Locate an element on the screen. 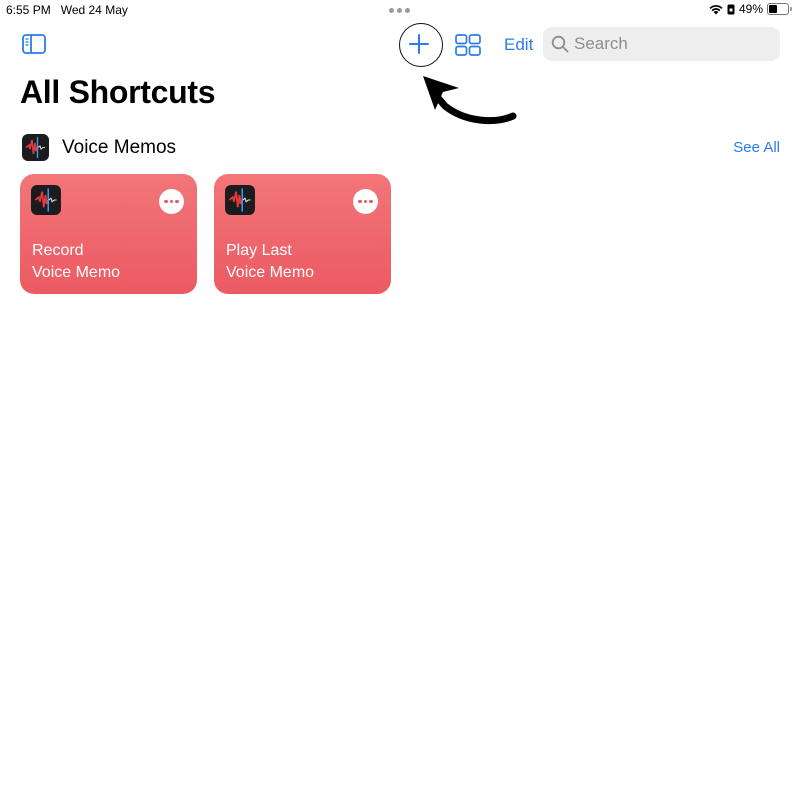 The image size is (800, 800). shortcut-title: Record Voice Memo is located at coordinates (76, 261).